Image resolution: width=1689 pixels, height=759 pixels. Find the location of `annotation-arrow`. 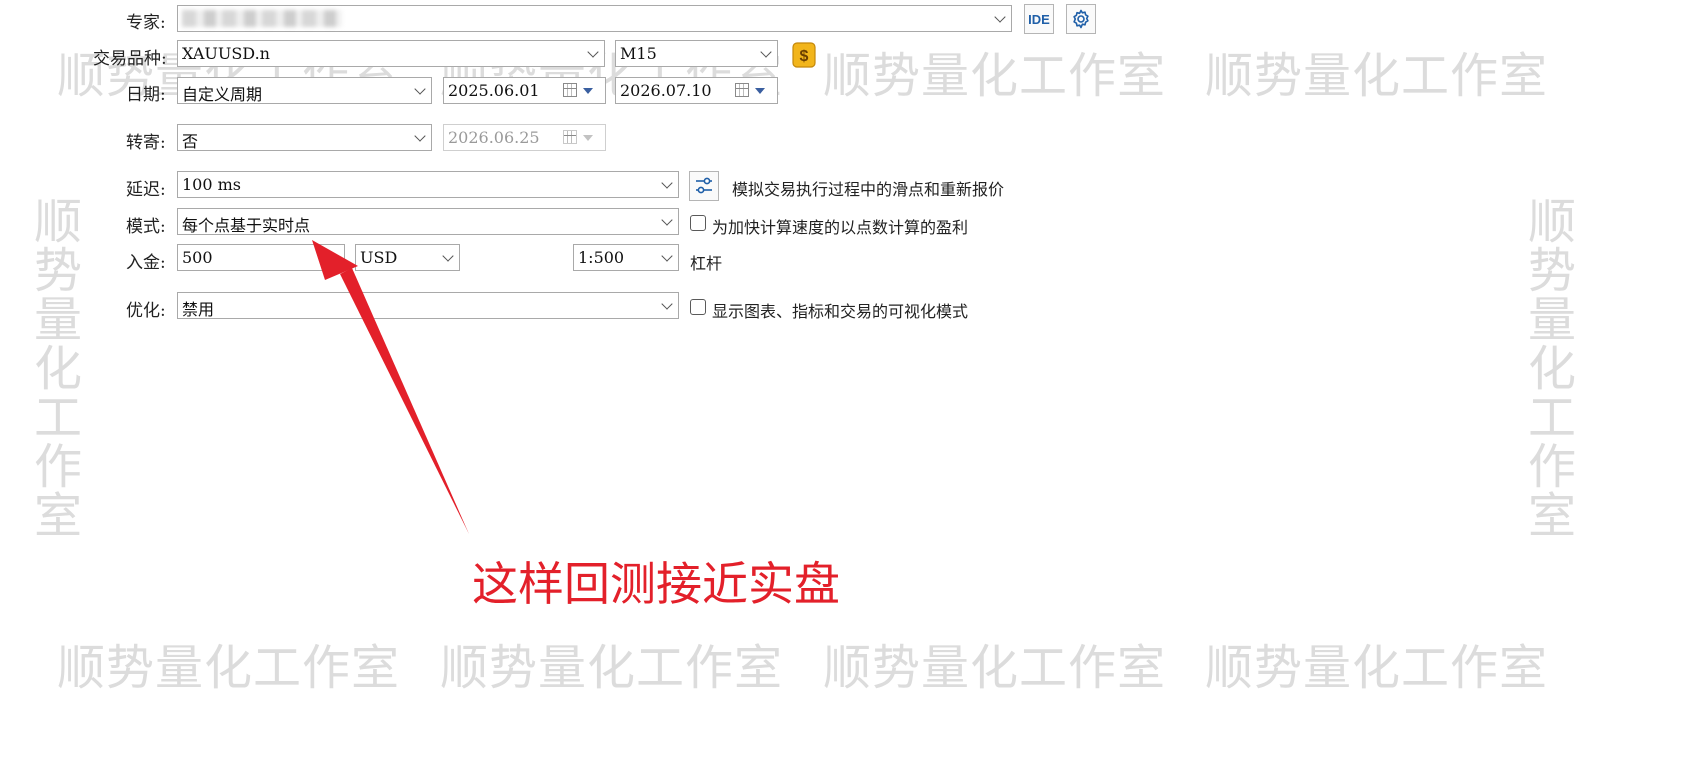

annotation-arrow is located at coordinates (390, 387).